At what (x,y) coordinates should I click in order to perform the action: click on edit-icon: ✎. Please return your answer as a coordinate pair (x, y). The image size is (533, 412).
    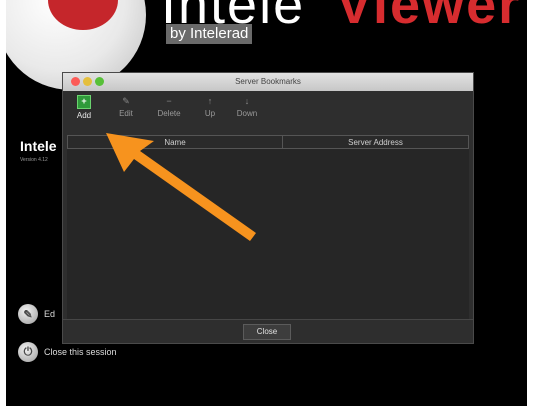
    Looking at the image, I should click on (126, 101).